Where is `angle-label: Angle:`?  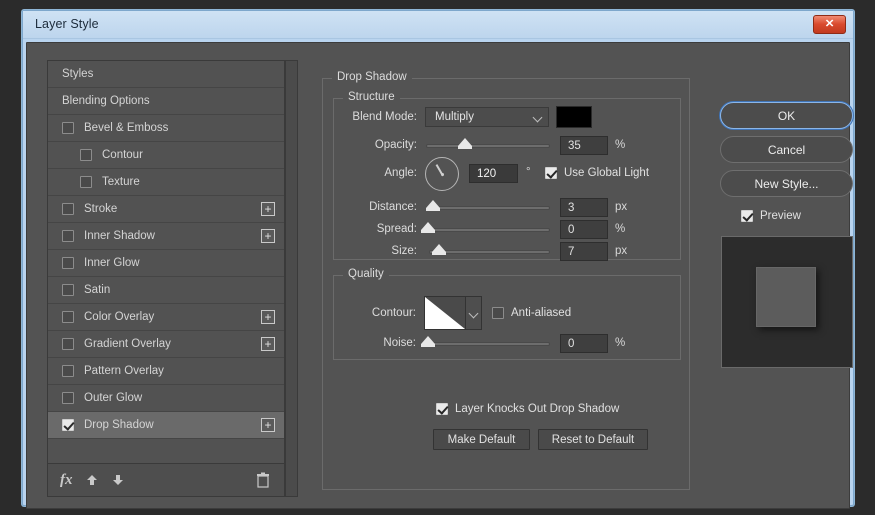 angle-label: Angle: is located at coordinates (400, 173).